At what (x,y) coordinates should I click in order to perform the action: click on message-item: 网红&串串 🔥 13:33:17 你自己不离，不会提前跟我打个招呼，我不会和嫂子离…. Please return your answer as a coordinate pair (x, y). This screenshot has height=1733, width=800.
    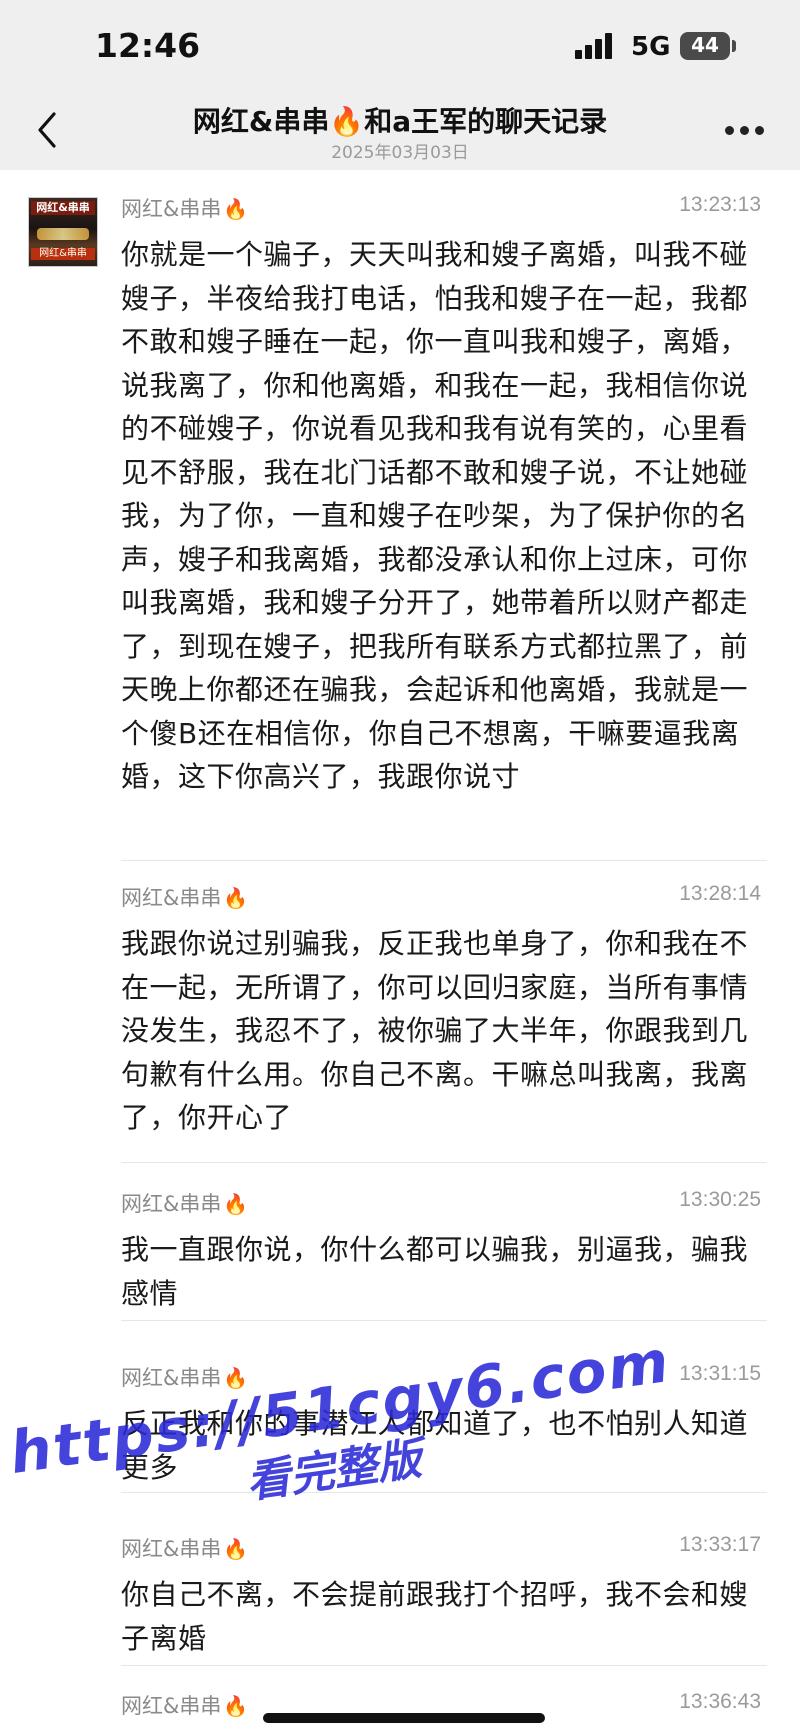
    Looking at the image, I should click on (441, 1596).